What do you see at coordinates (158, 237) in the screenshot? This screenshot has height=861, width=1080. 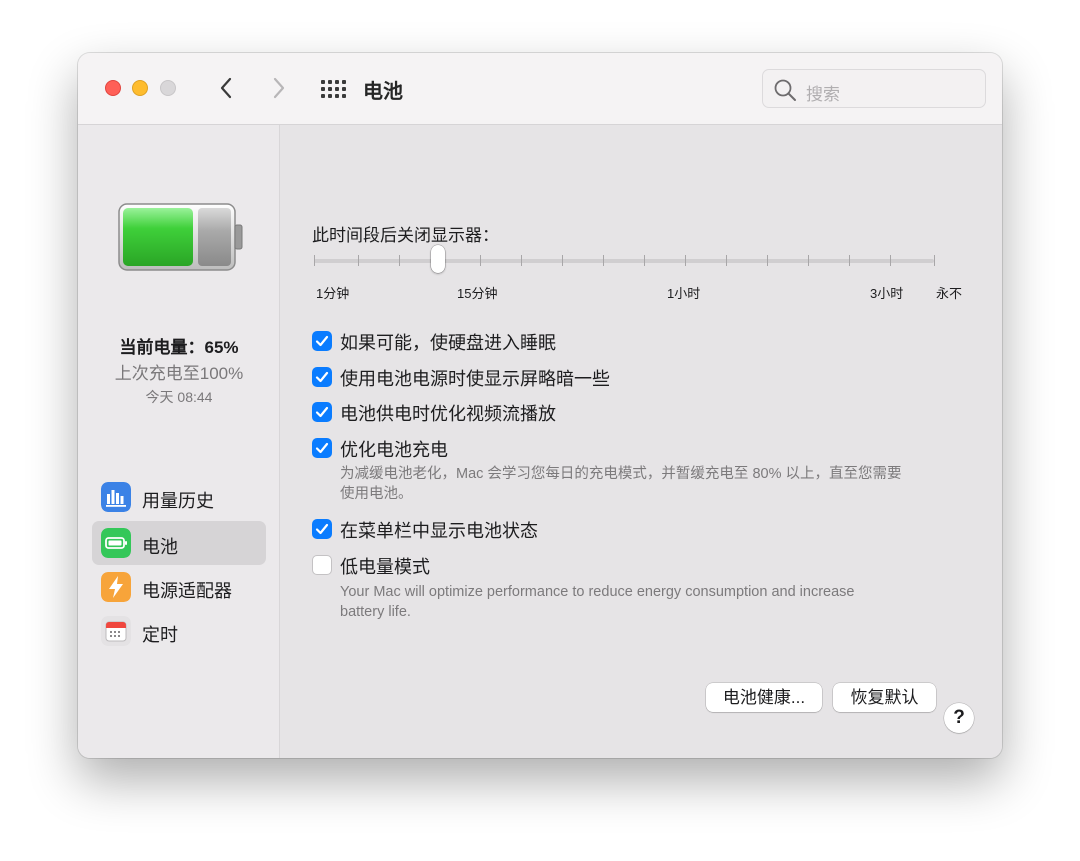 I see `battery-fill-level` at bounding box center [158, 237].